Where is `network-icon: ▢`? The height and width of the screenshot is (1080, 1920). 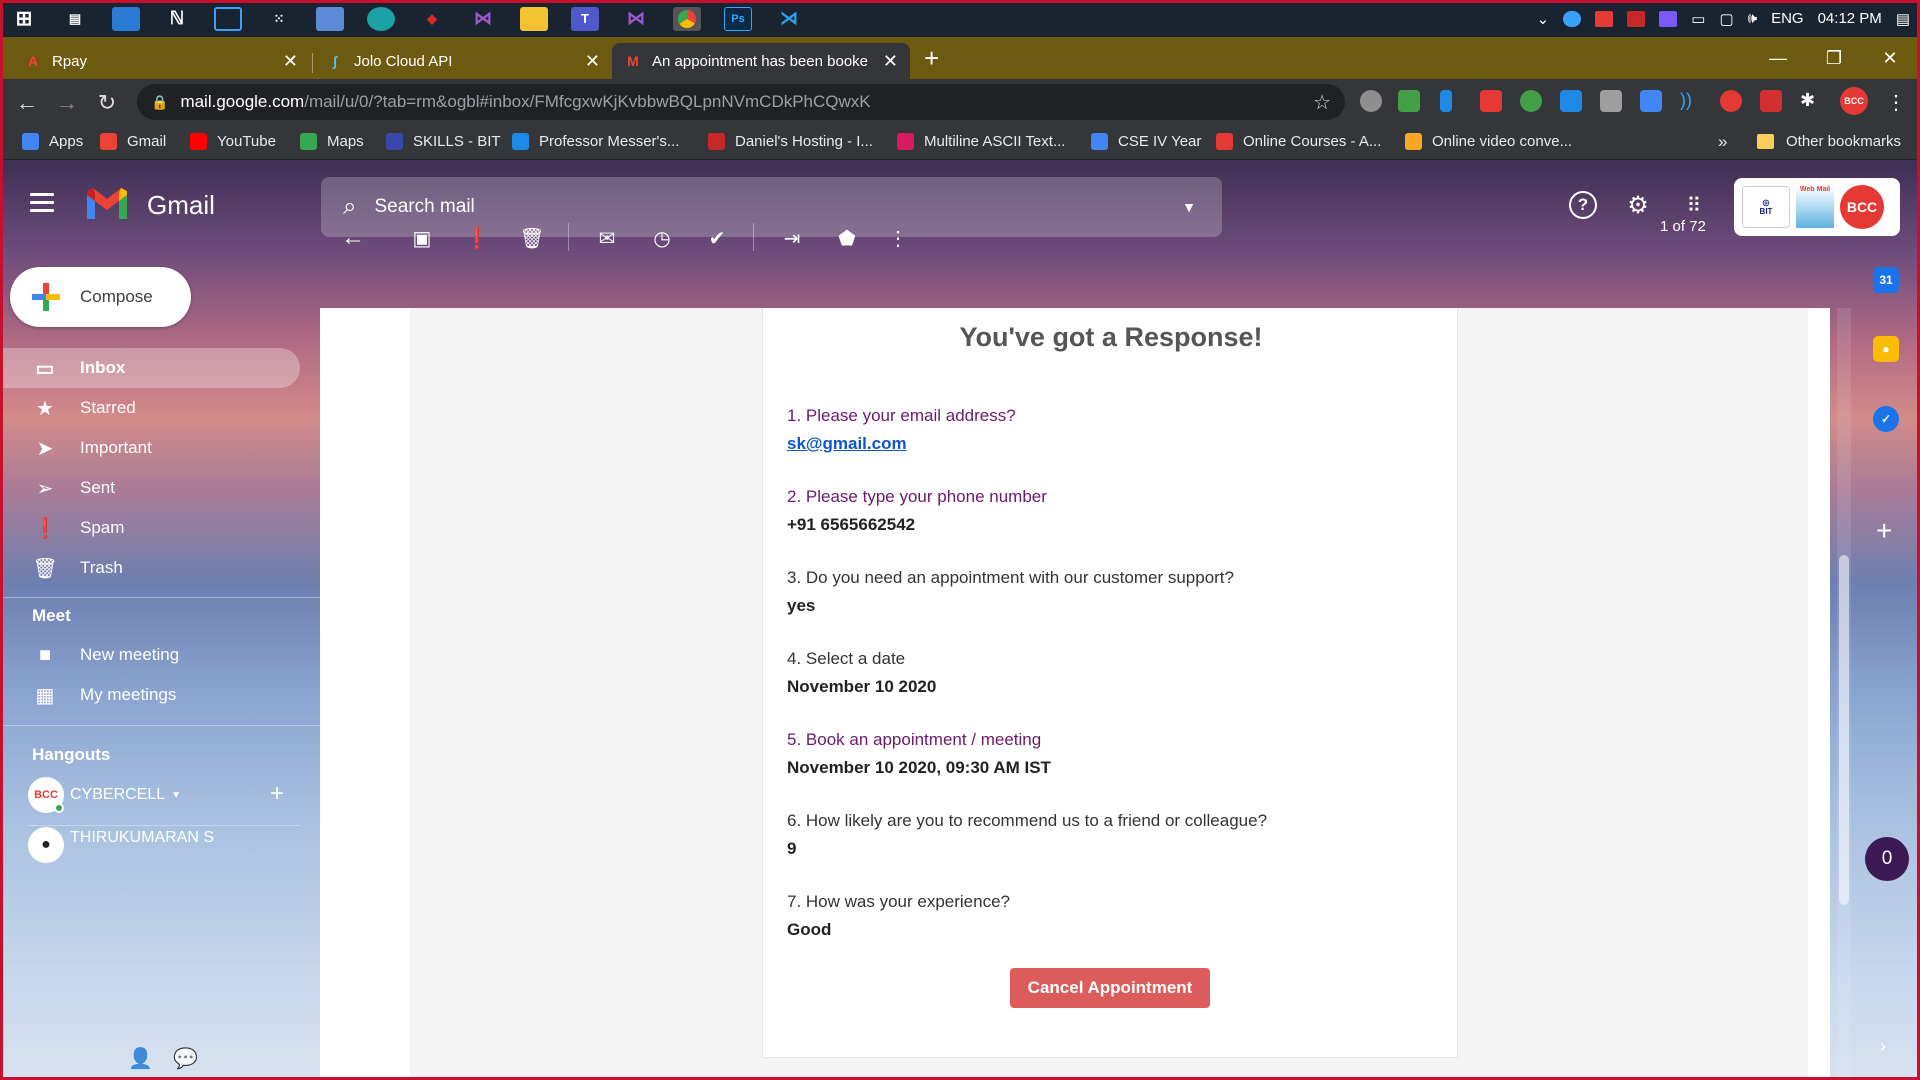 network-icon: ▢ is located at coordinates (1726, 19).